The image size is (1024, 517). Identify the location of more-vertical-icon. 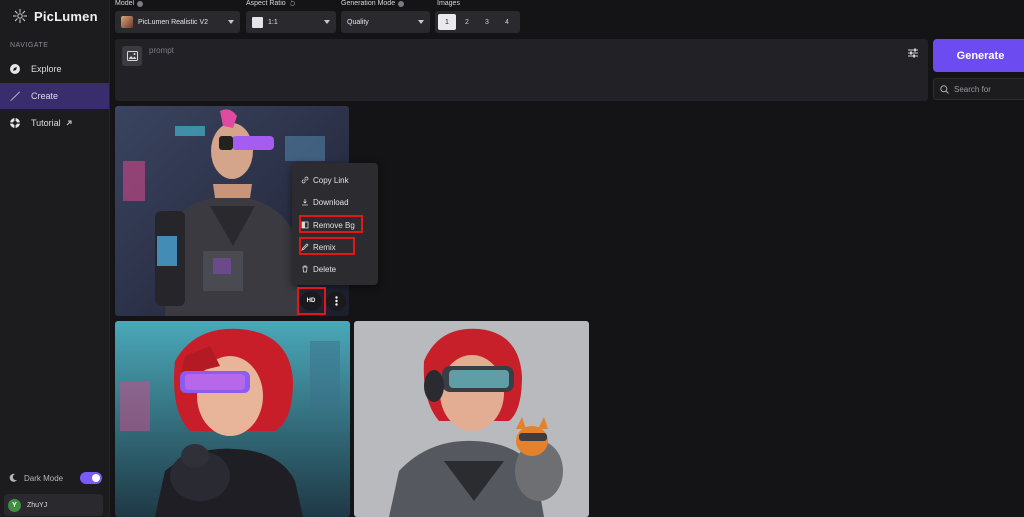
(336, 301).